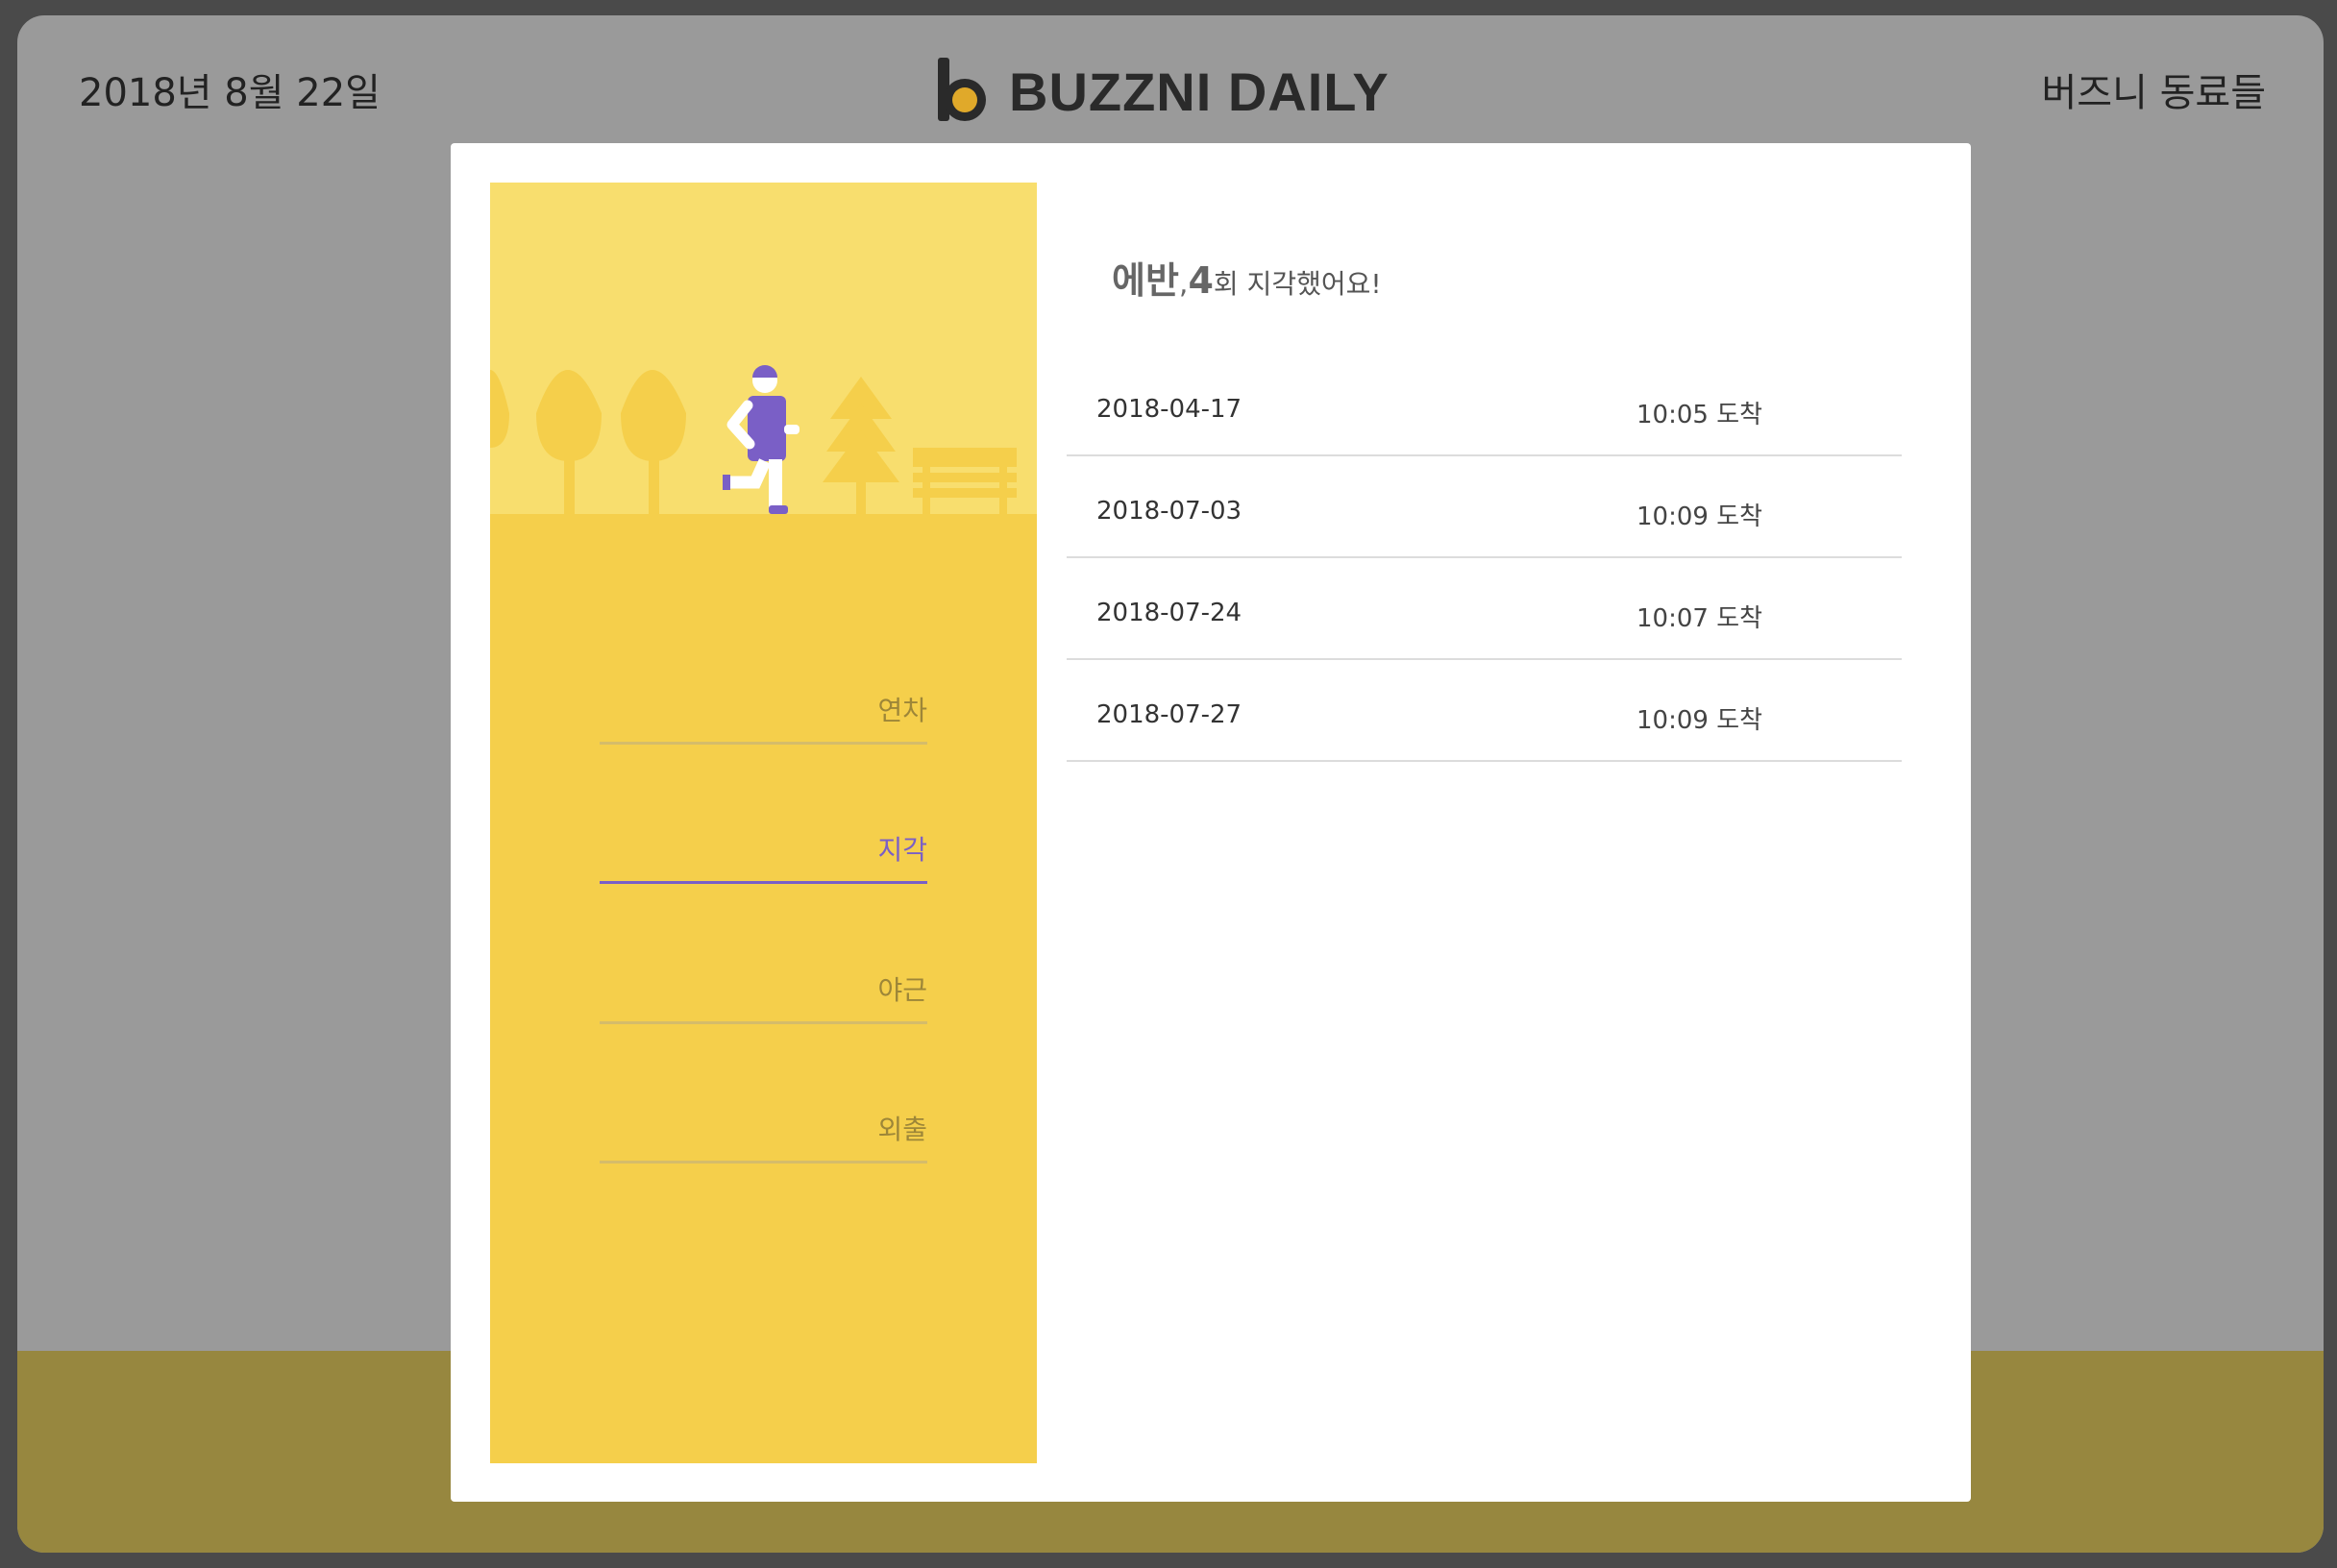 The height and width of the screenshot is (1568, 2337). What do you see at coordinates (230, 93) in the screenshot?
I see `header-date: 2018년 8월 22일` at bounding box center [230, 93].